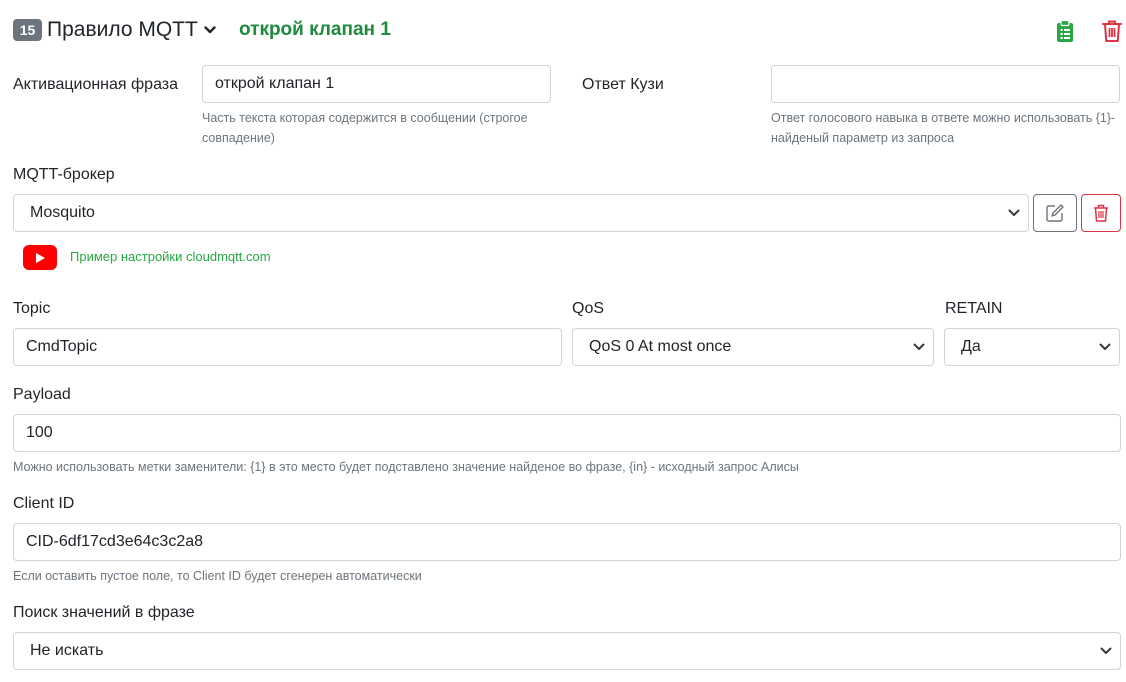  What do you see at coordinates (122, 29) in the screenshot?
I see `rule-title: Правило MQTT` at bounding box center [122, 29].